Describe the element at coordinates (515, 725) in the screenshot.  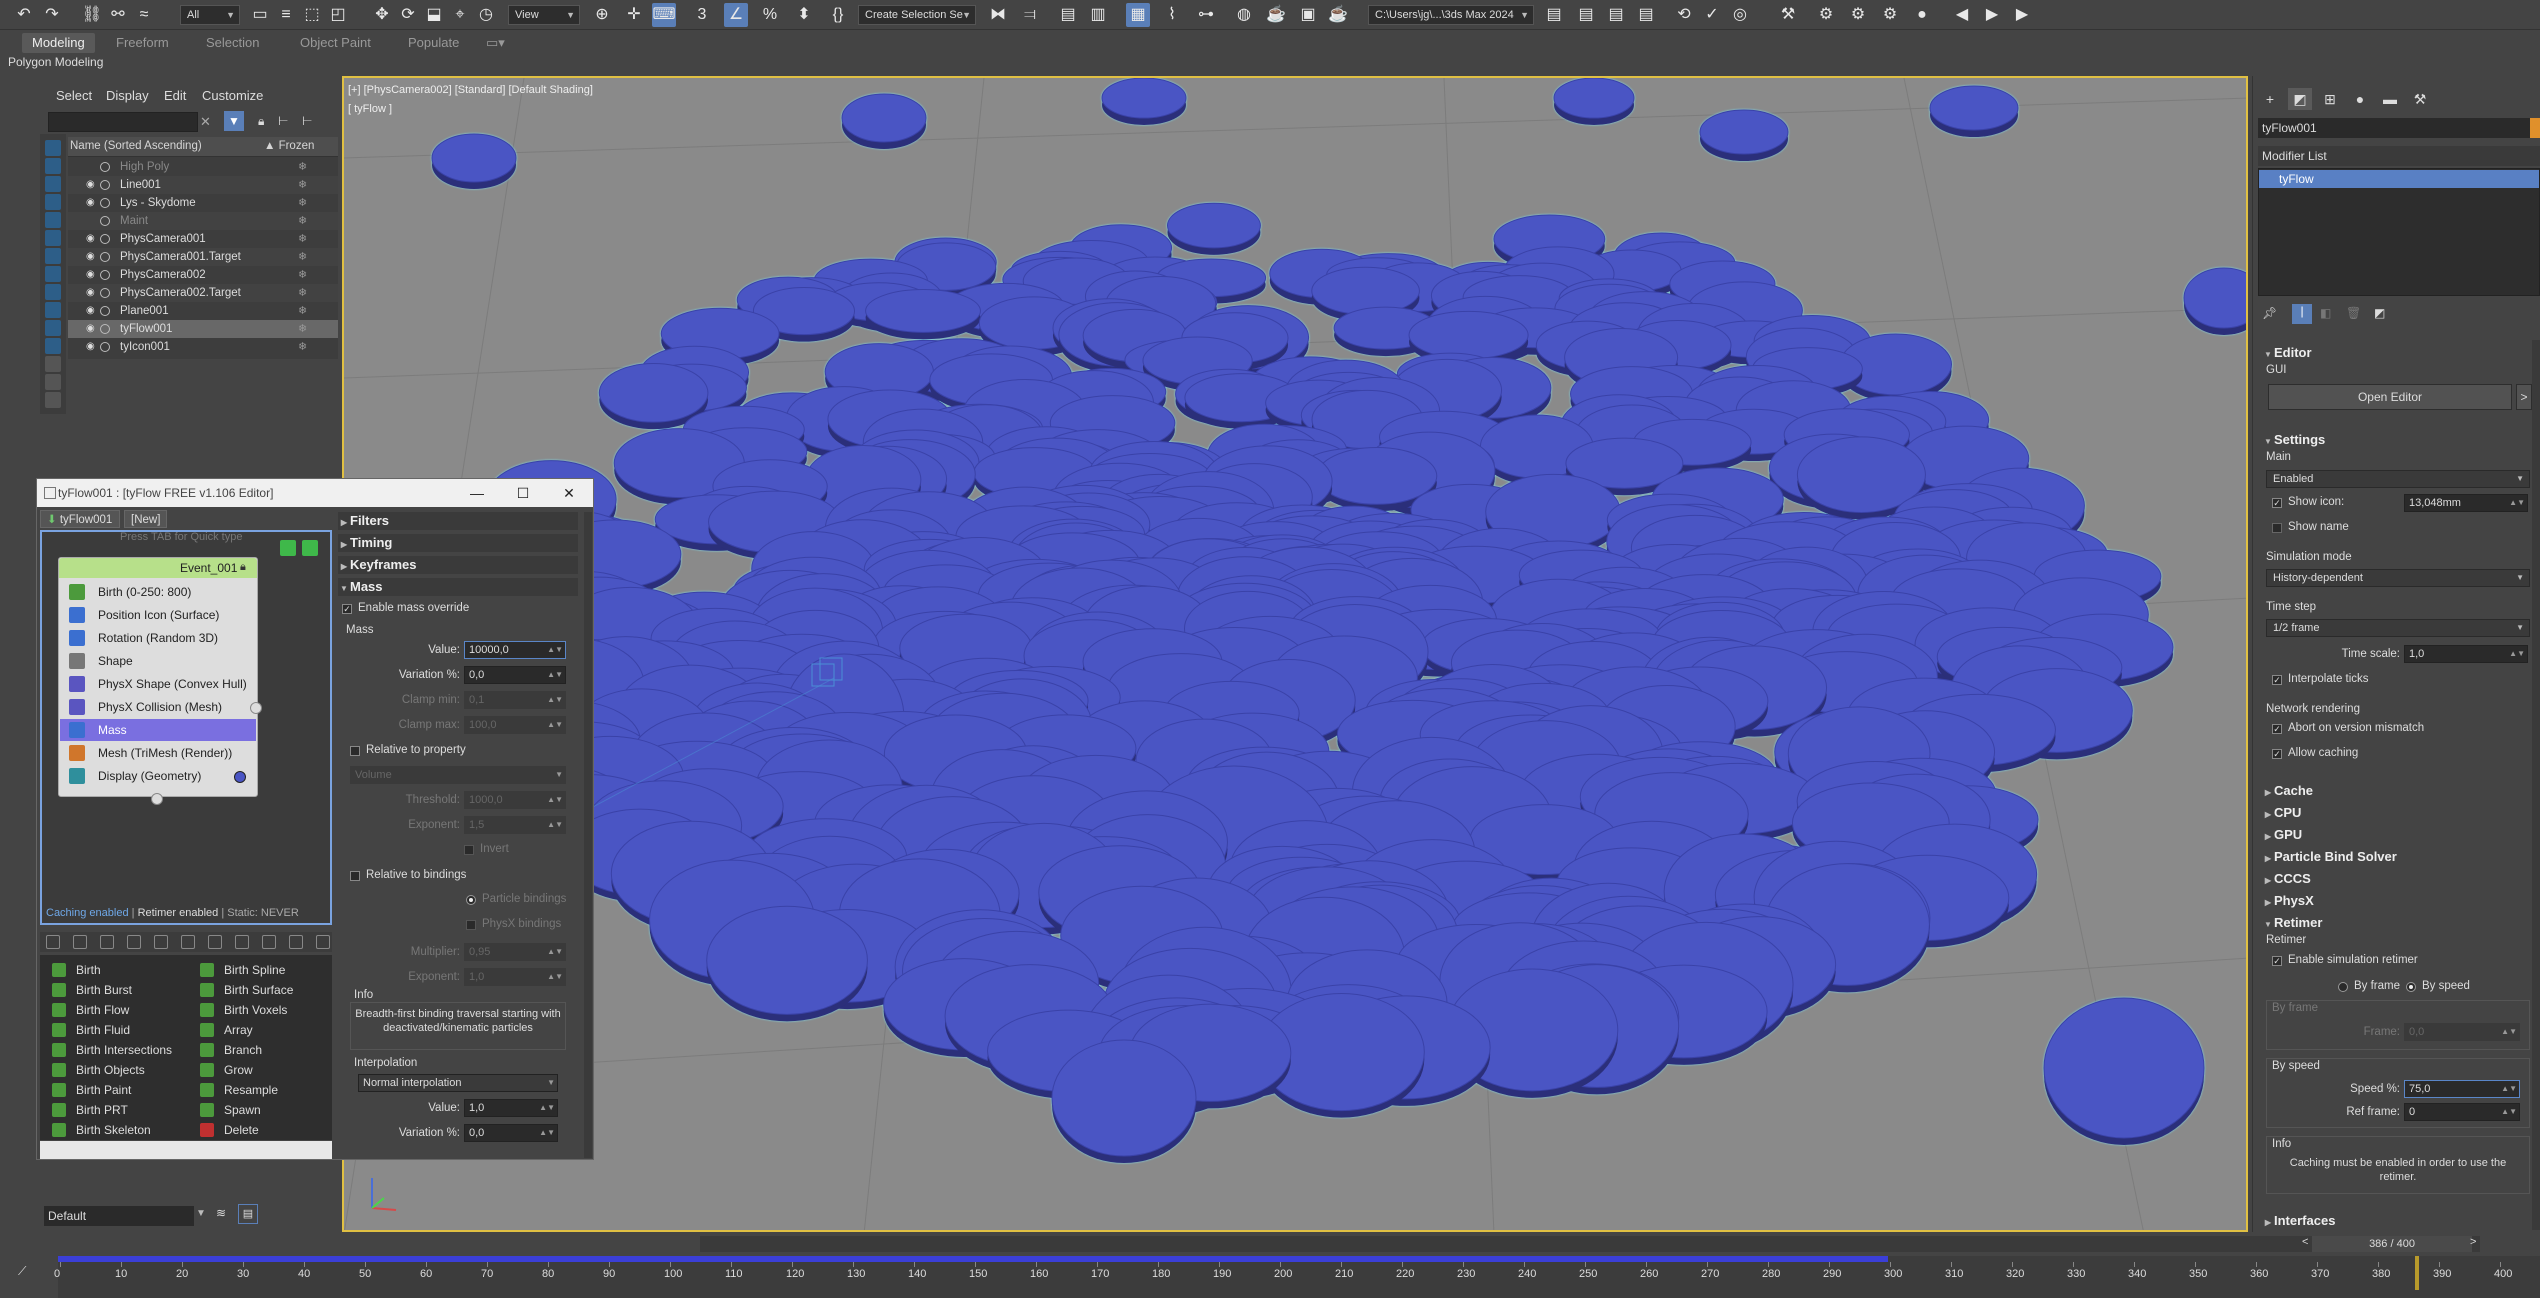
I see `clamp-max-spinner: 100,0 ▲▼` at that location.